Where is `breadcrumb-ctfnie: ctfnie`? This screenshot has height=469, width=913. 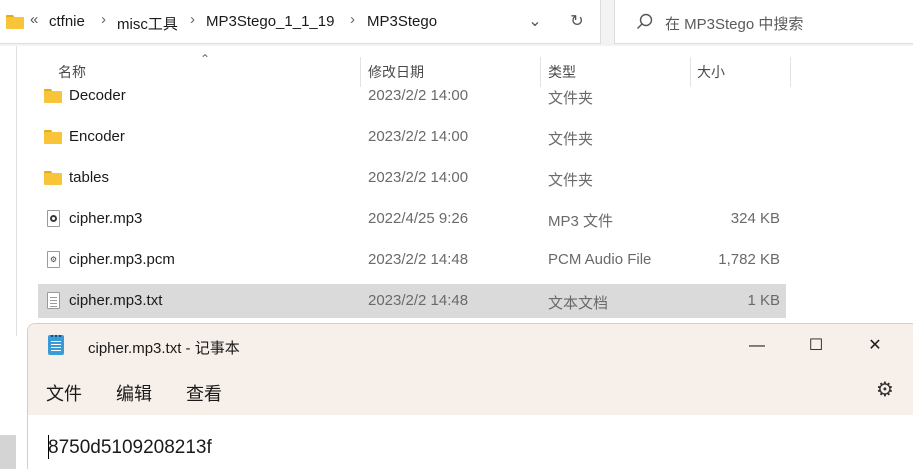 breadcrumb-ctfnie: ctfnie is located at coordinates (67, 21).